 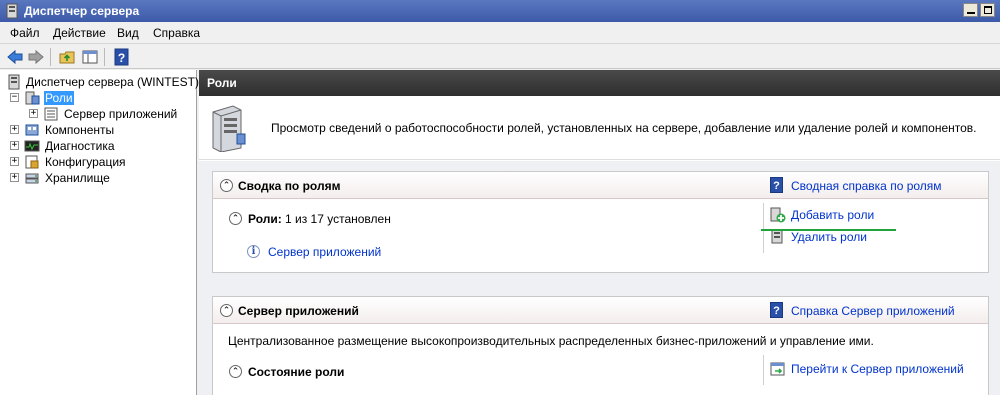 I want to click on forward-arrow-icon, so click(x=36, y=57).